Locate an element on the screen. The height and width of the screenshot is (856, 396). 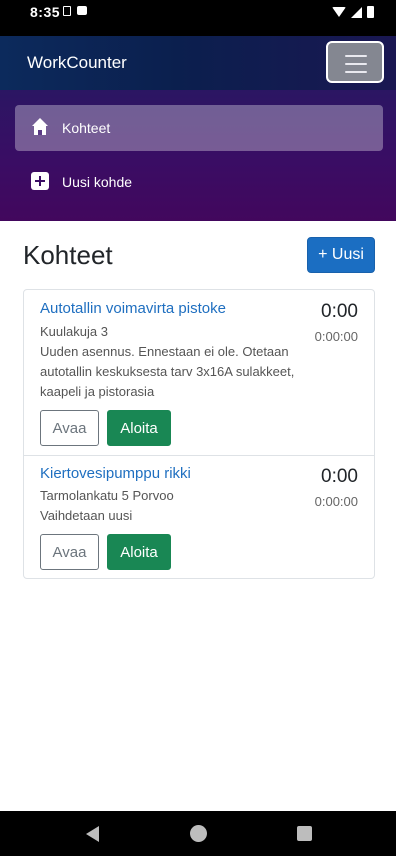
job-address: Tarmolankatu 5 Porvoo is located at coordinates (107, 495).